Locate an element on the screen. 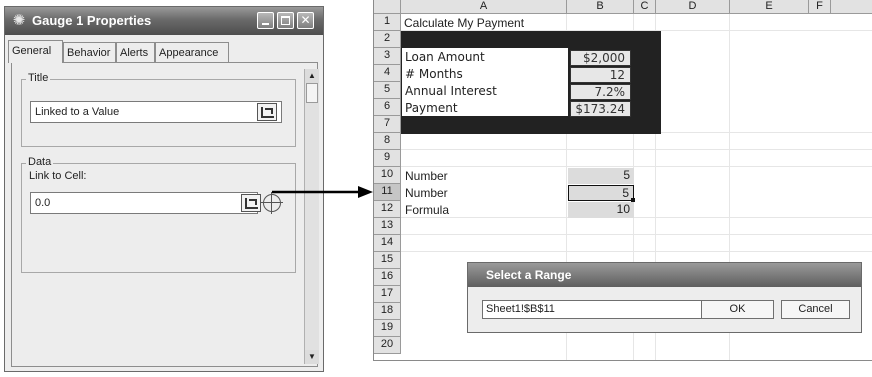 This screenshot has width=872, height=377. loan-value-cell: $173.24 is located at coordinates (600, 109).